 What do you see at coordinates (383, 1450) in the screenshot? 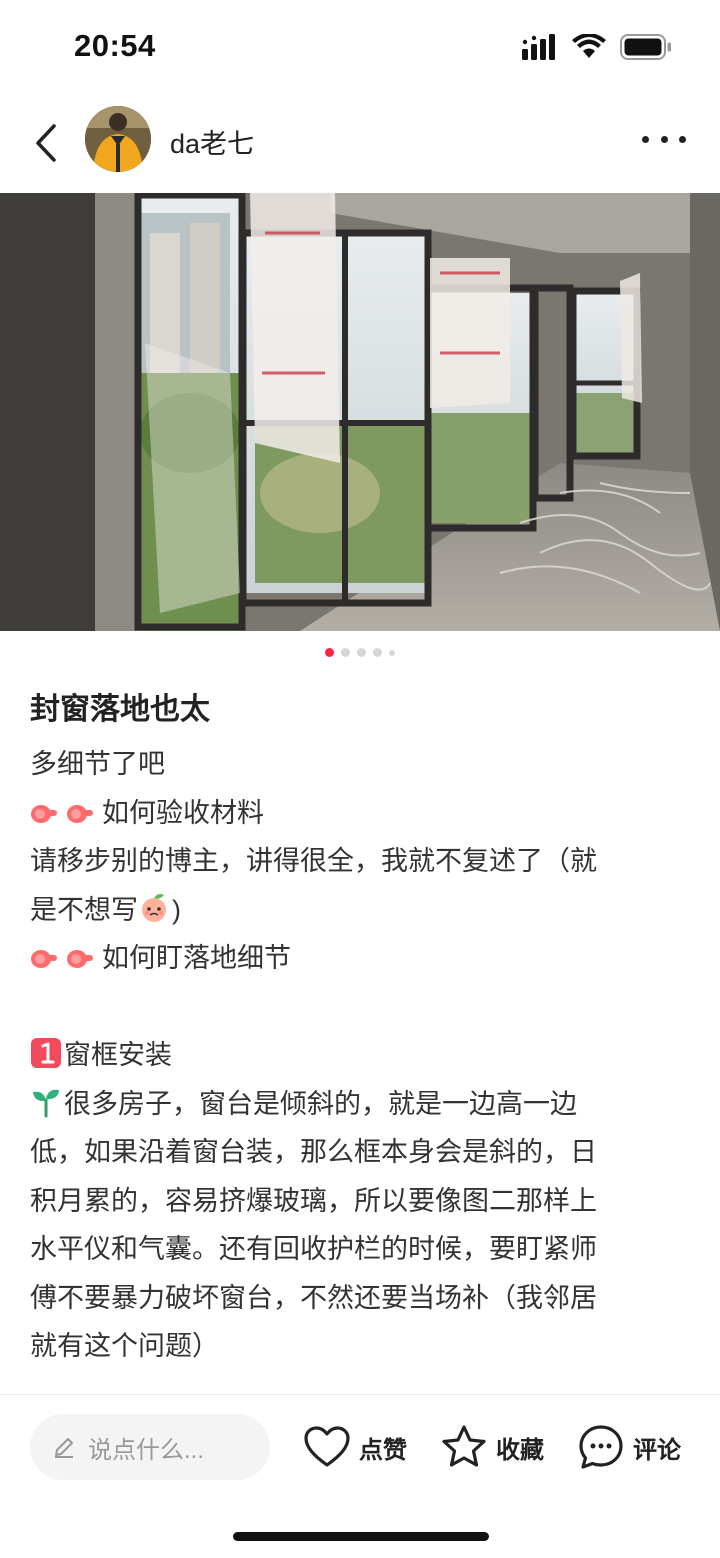
I see `like-label: 点赞` at bounding box center [383, 1450].